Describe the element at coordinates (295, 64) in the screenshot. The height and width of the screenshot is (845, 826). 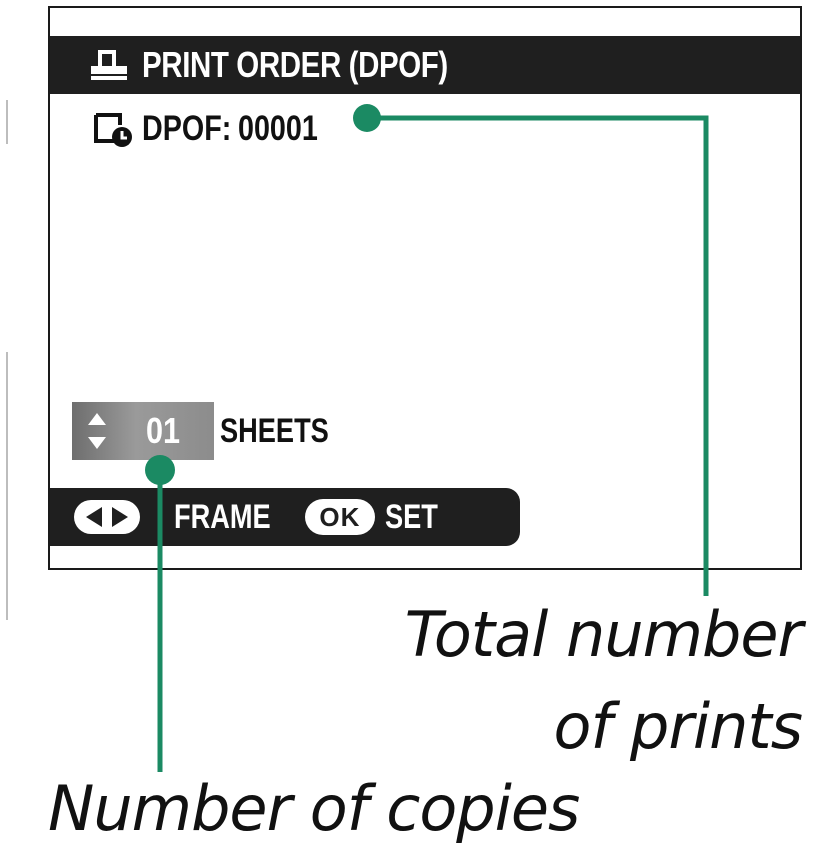
I see `page-title: PRINT ORDER (DPOF)` at that location.